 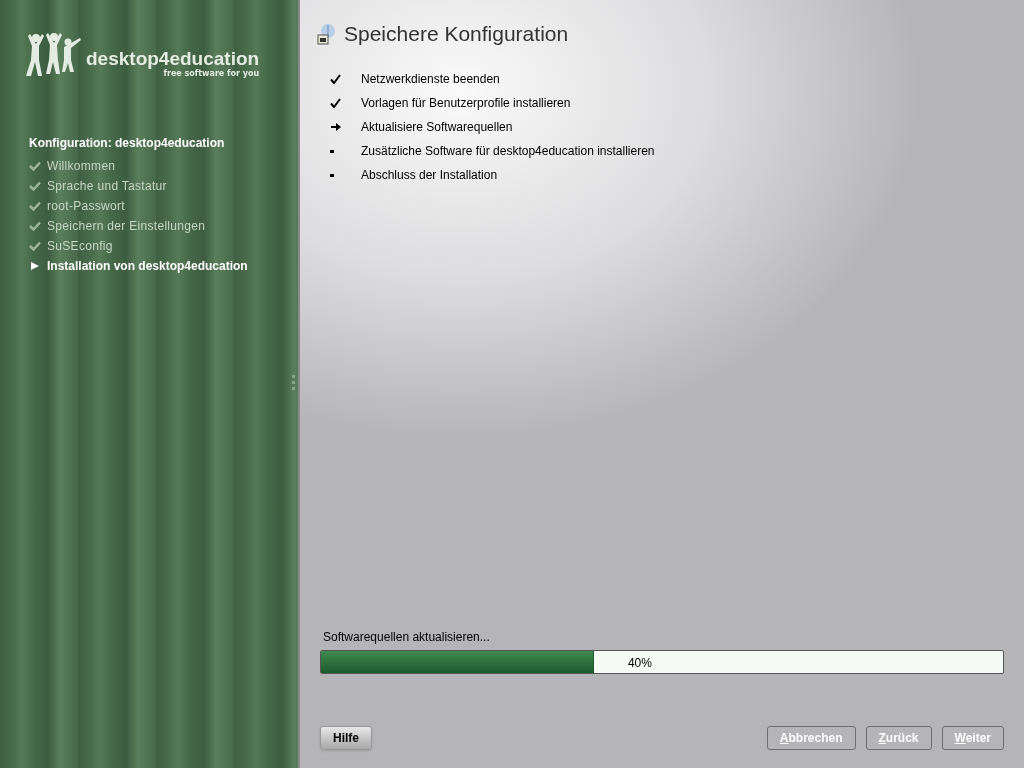 What do you see at coordinates (147, 266) in the screenshot?
I see `sidebar-step: Installation von desktop4education` at bounding box center [147, 266].